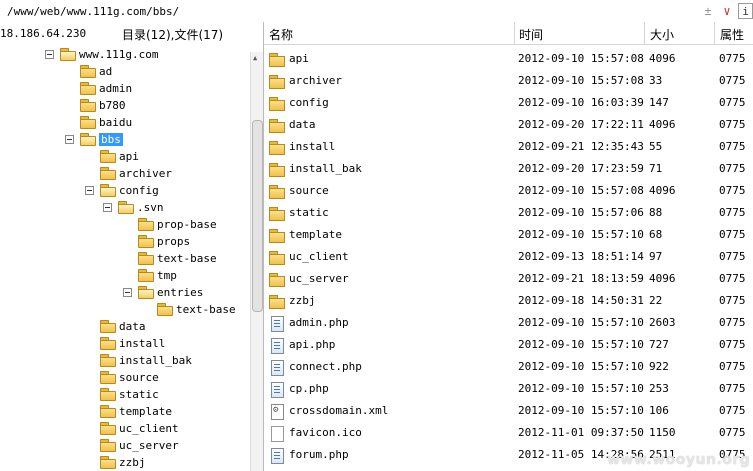 Image resolution: width=753 pixels, height=471 pixels. Describe the element at coordinates (662, 322) in the screenshot. I see `cell-size: 2603` at that location.